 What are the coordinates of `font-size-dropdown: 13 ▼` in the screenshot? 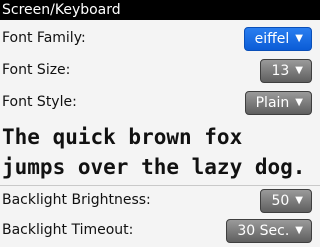 It's located at (286, 71).